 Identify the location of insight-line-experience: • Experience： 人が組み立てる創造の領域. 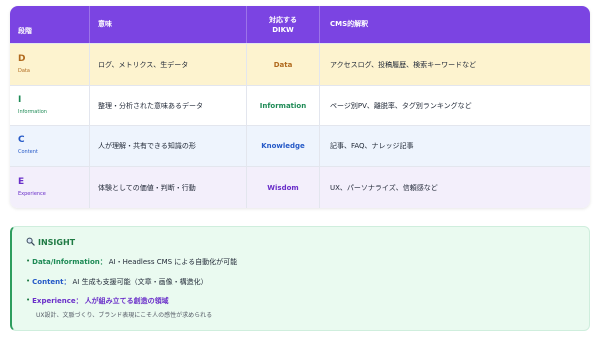
(97, 301).